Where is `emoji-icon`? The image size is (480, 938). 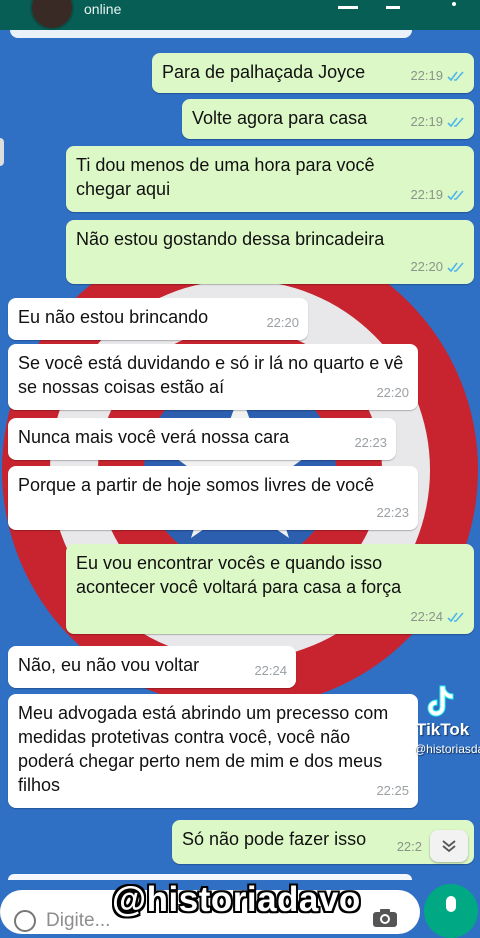
emoji-icon is located at coordinates (25, 921).